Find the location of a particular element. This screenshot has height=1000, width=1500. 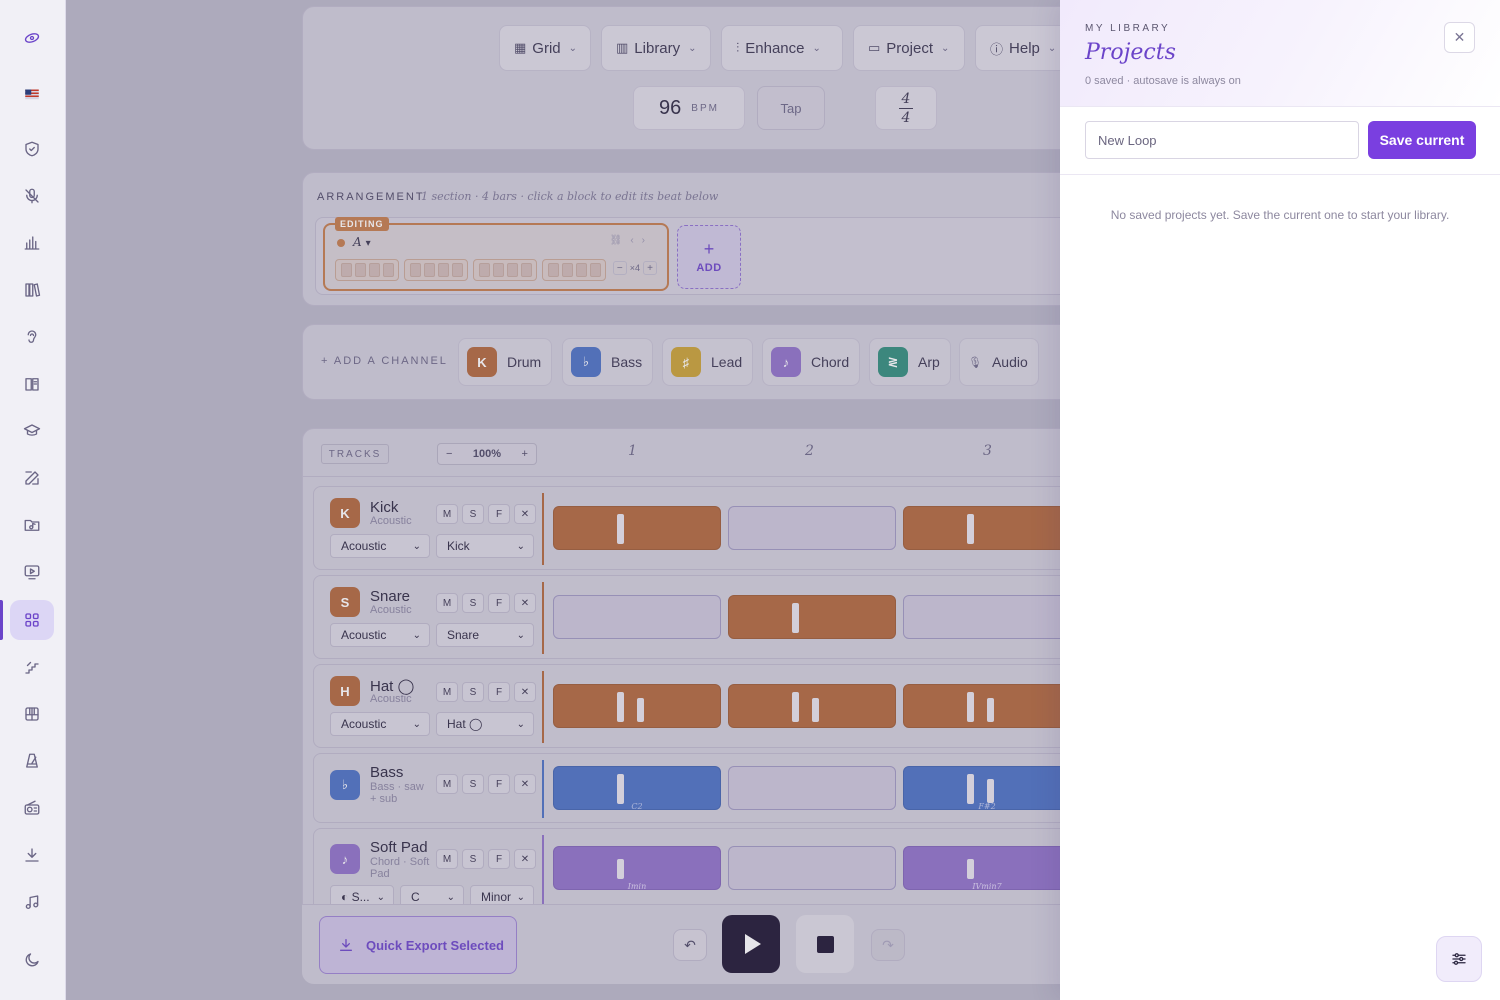

zoom-in-button: + is located at coordinates (525, 454).